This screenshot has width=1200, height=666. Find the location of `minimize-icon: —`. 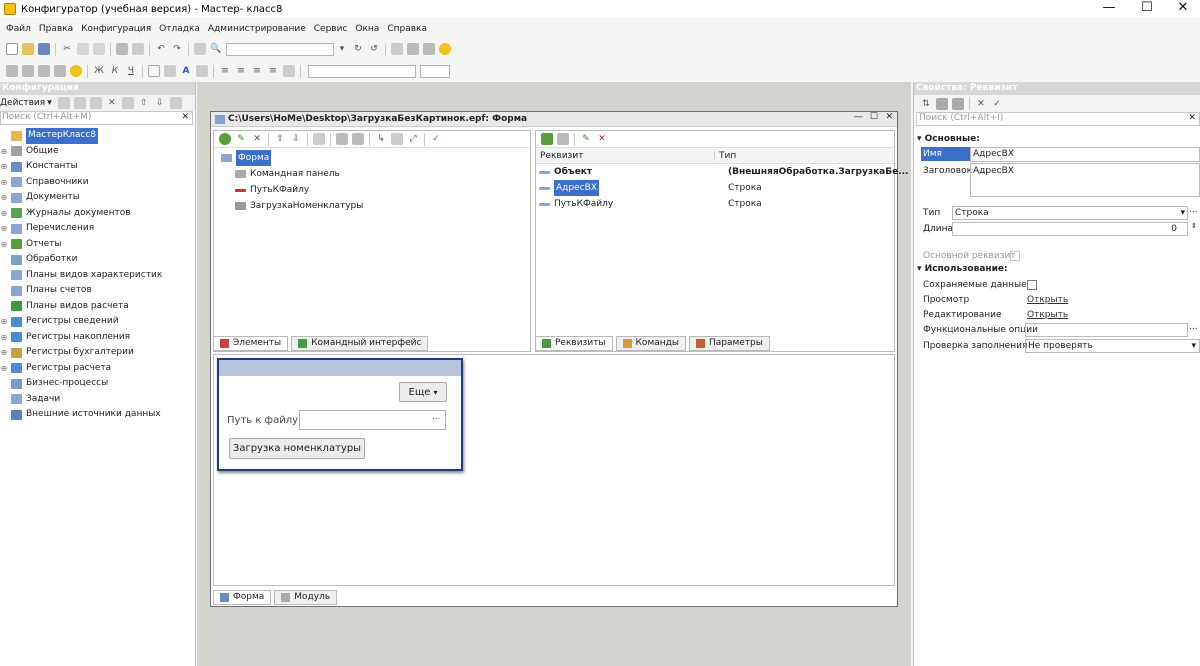

minimize-icon: — is located at coordinates (858, 117).